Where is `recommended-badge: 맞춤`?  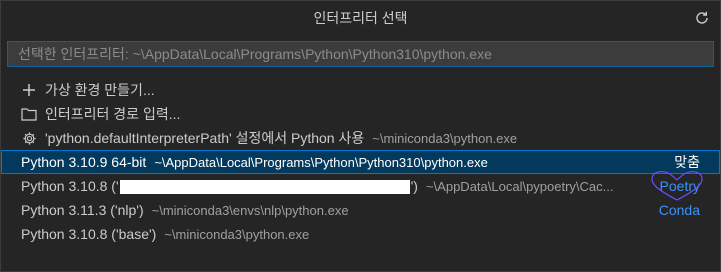
recommended-badge: 맞춤 is located at coordinates (687, 162).